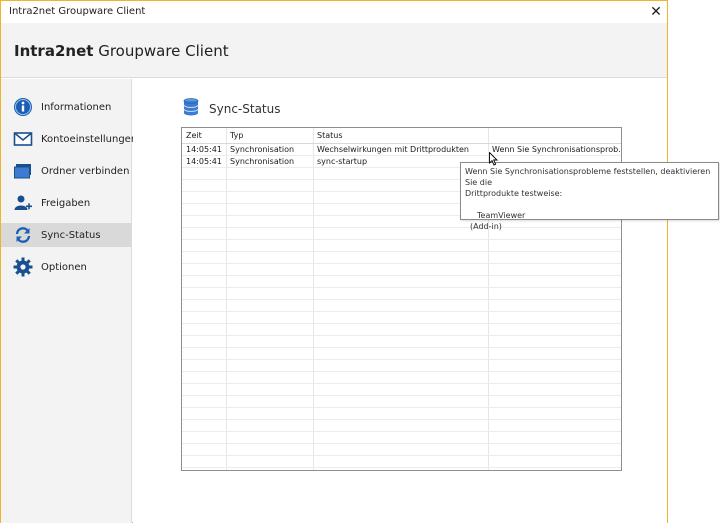 The height and width of the screenshot is (523, 720). Describe the element at coordinates (656, 12) in the screenshot. I see `close-icon: ✕` at that location.